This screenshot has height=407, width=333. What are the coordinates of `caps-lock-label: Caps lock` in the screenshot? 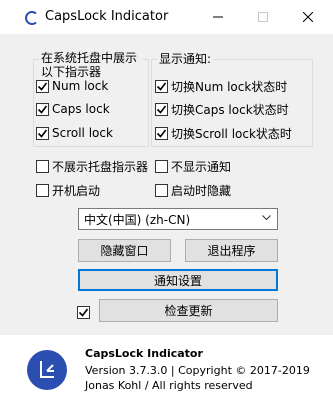 It's located at (81, 109).